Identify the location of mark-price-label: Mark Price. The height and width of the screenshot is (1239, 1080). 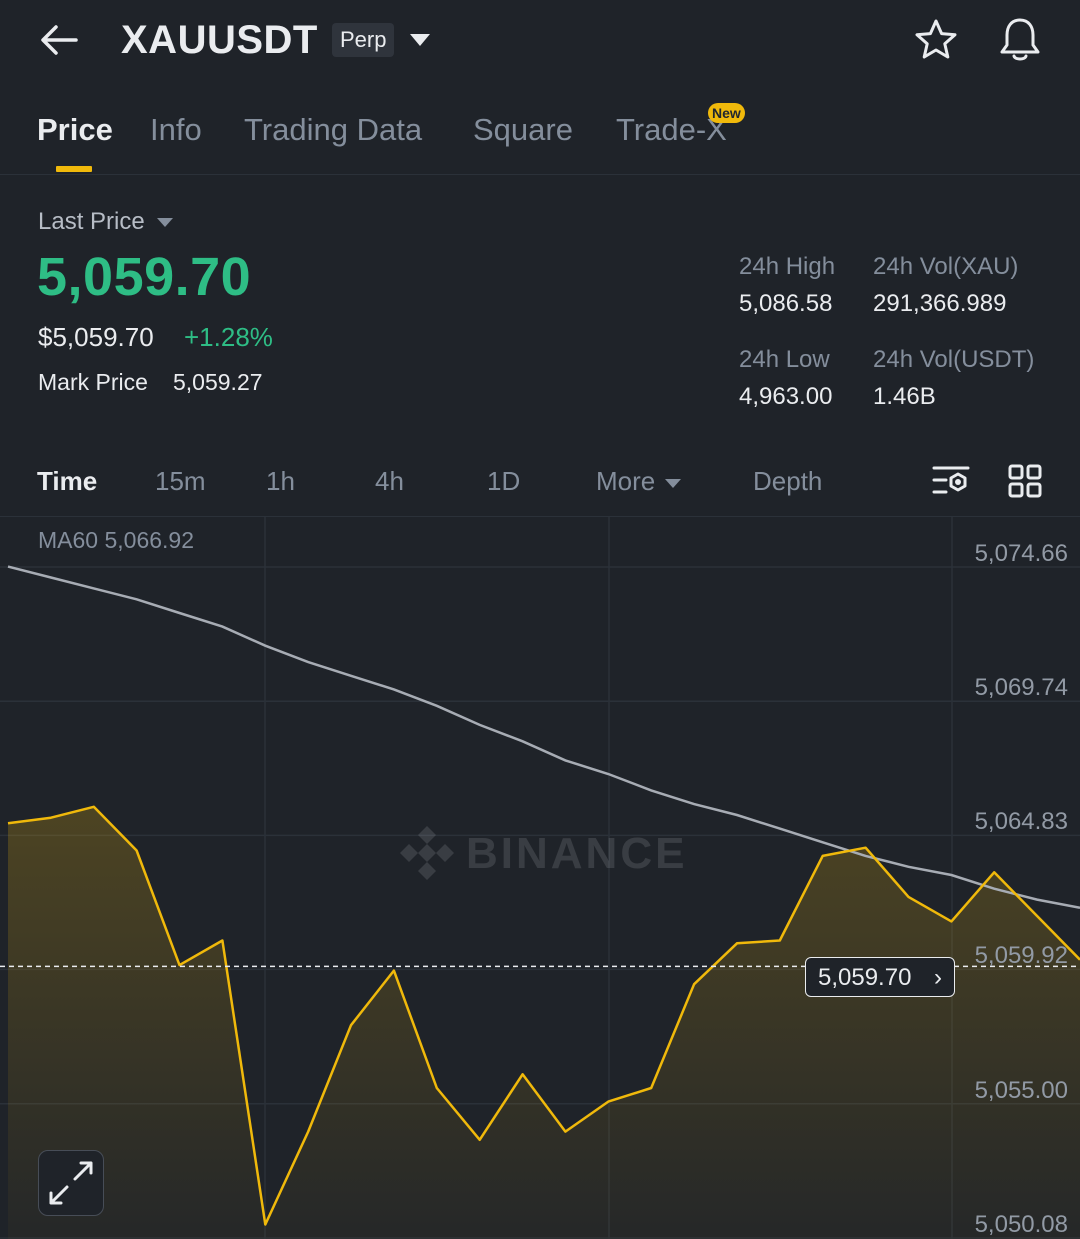
(93, 382).